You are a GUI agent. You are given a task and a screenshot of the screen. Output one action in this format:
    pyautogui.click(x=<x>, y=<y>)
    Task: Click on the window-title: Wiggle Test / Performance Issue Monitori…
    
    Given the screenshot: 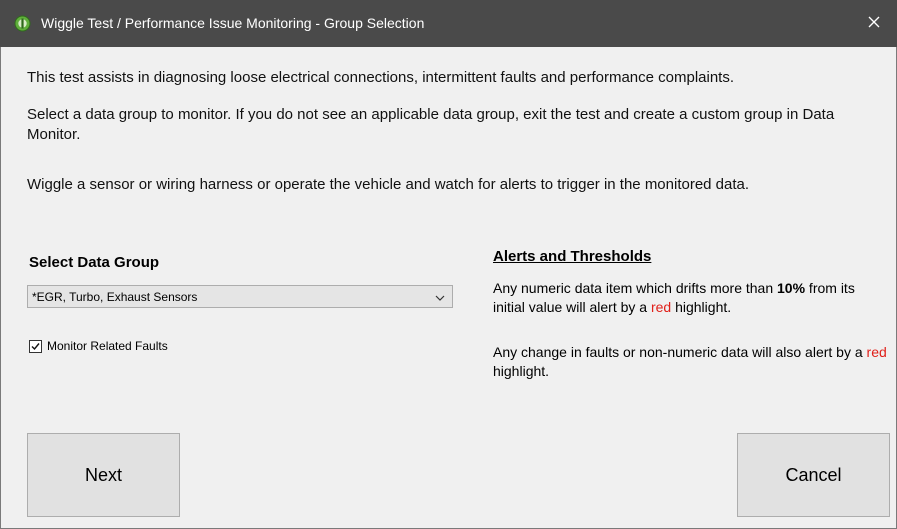 What is the action you would take?
    pyautogui.click(x=233, y=23)
    